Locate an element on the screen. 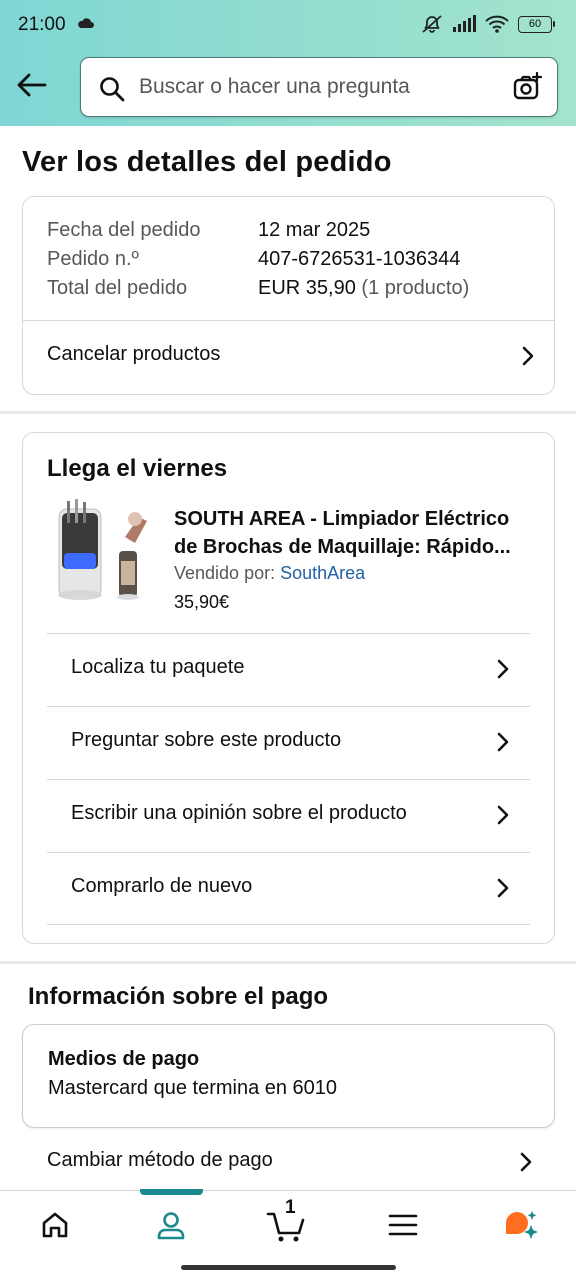  product-image is located at coordinates (103, 553).